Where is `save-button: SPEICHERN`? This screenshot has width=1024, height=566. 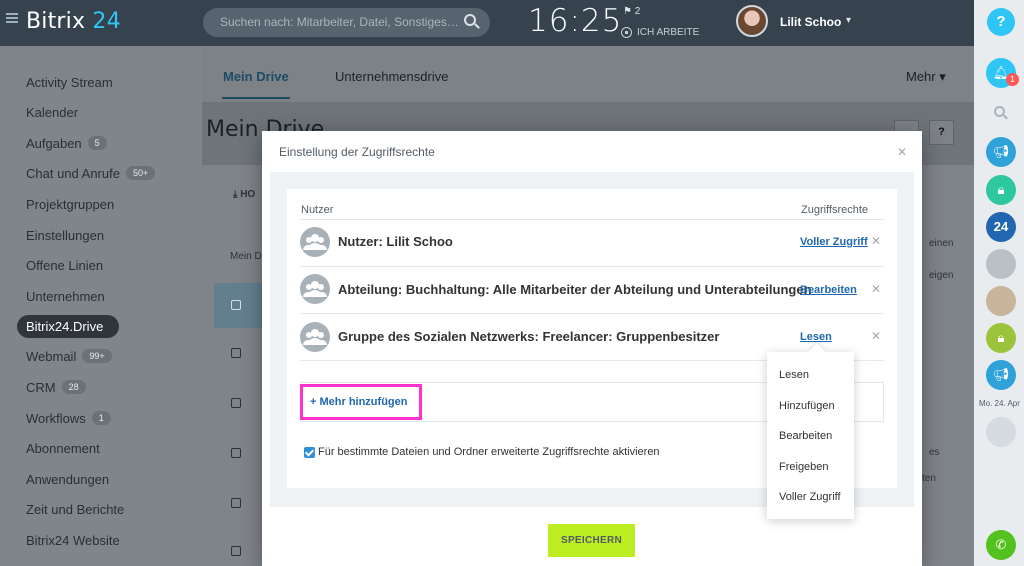
save-button: SPEICHERN is located at coordinates (591, 540).